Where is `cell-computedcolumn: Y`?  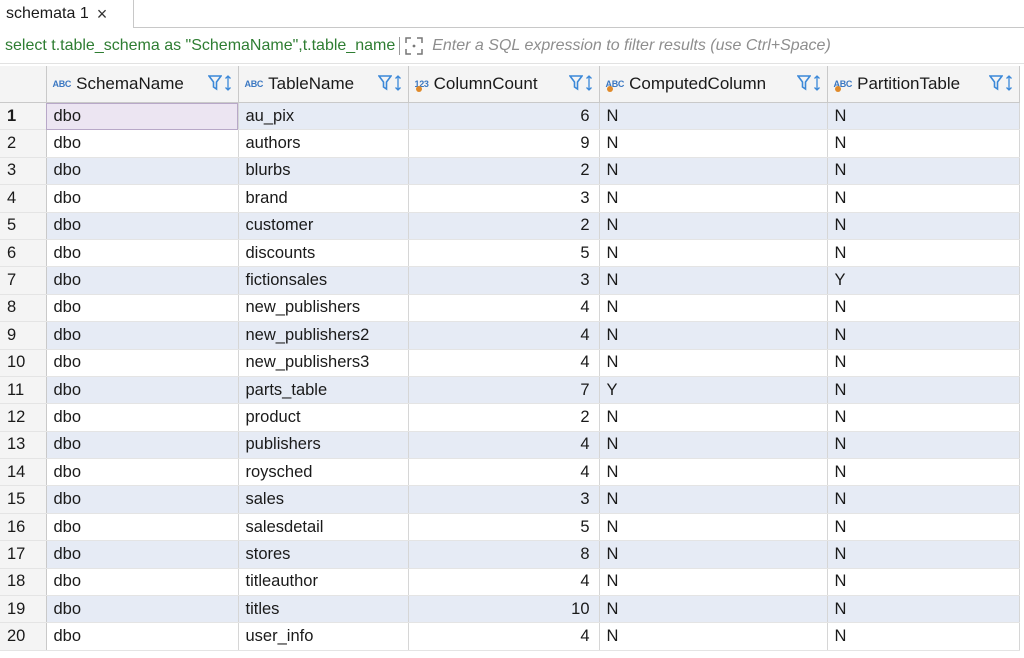
cell-computedcolumn: Y is located at coordinates (713, 390).